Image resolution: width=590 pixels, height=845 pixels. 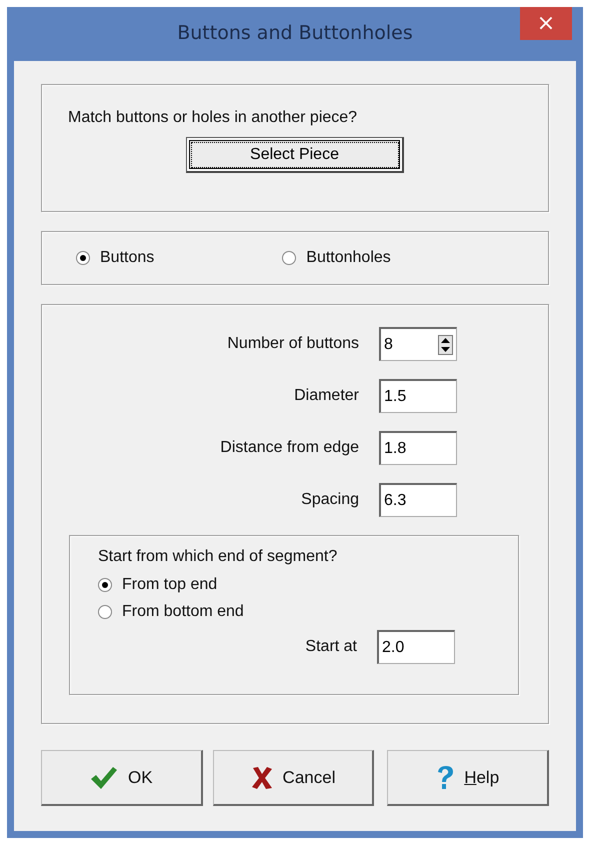 I want to click on field-label: Diameter, so click(x=326, y=396).